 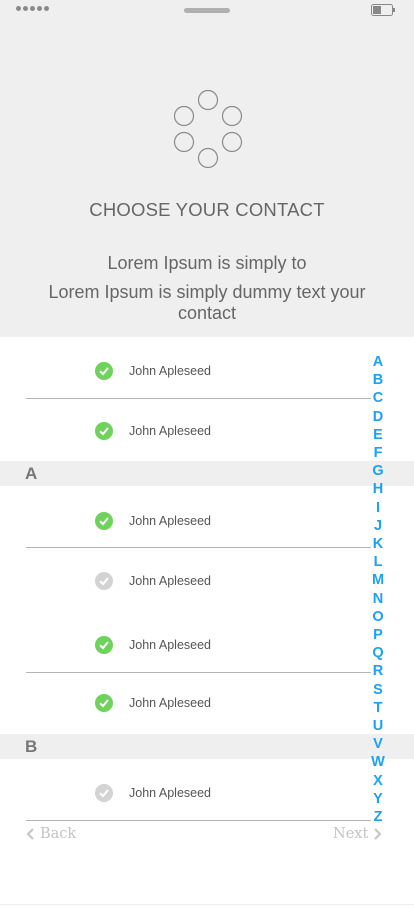 What do you see at coordinates (378, 471) in the screenshot?
I see `index-letter-g: G` at bounding box center [378, 471].